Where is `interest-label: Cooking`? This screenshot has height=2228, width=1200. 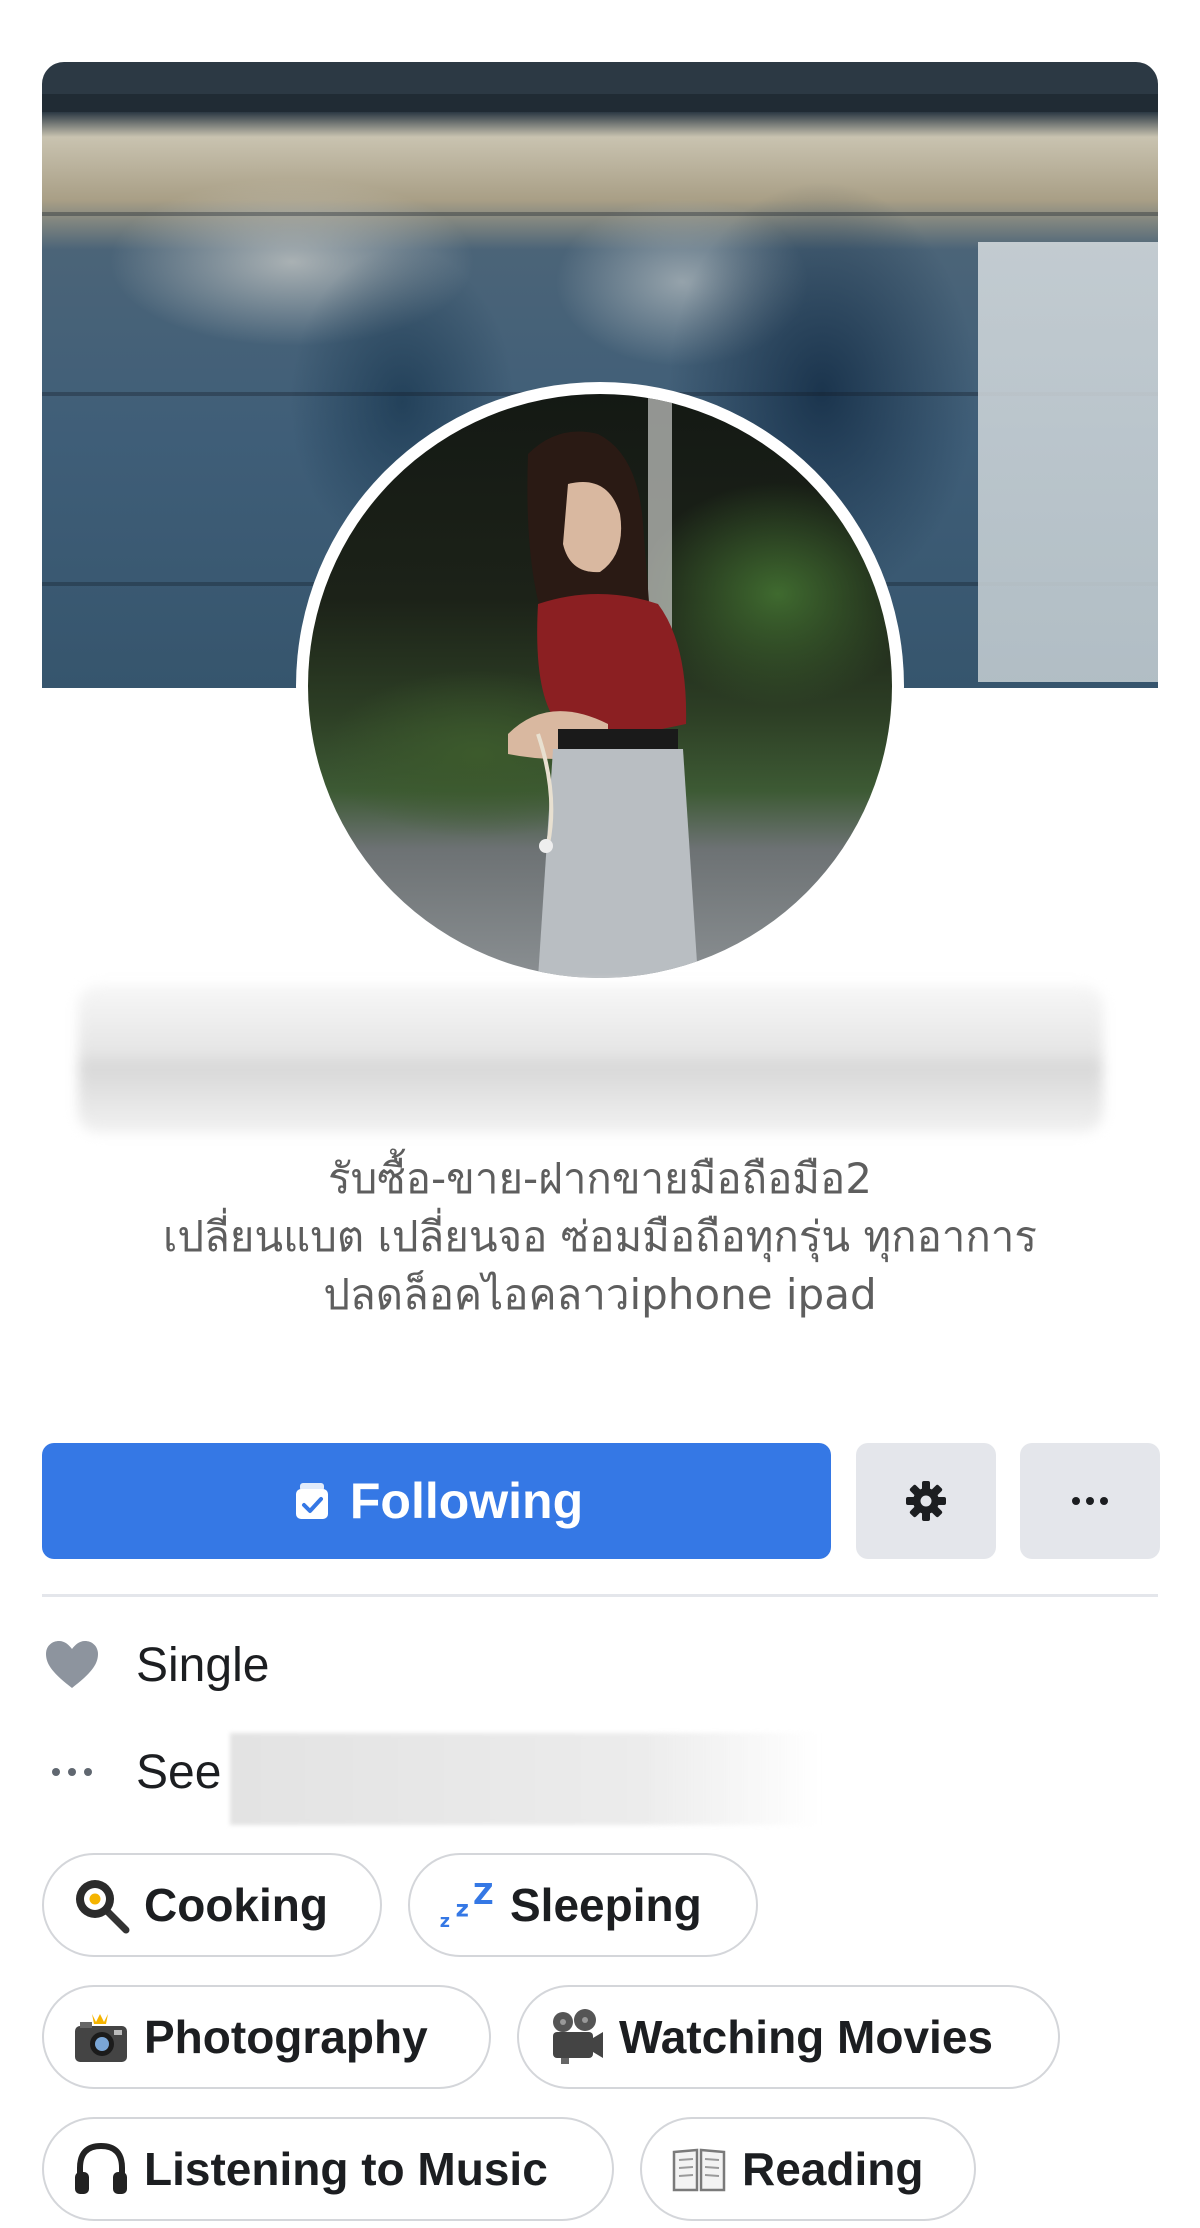 interest-label: Cooking is located at coordinates (236, 1905).